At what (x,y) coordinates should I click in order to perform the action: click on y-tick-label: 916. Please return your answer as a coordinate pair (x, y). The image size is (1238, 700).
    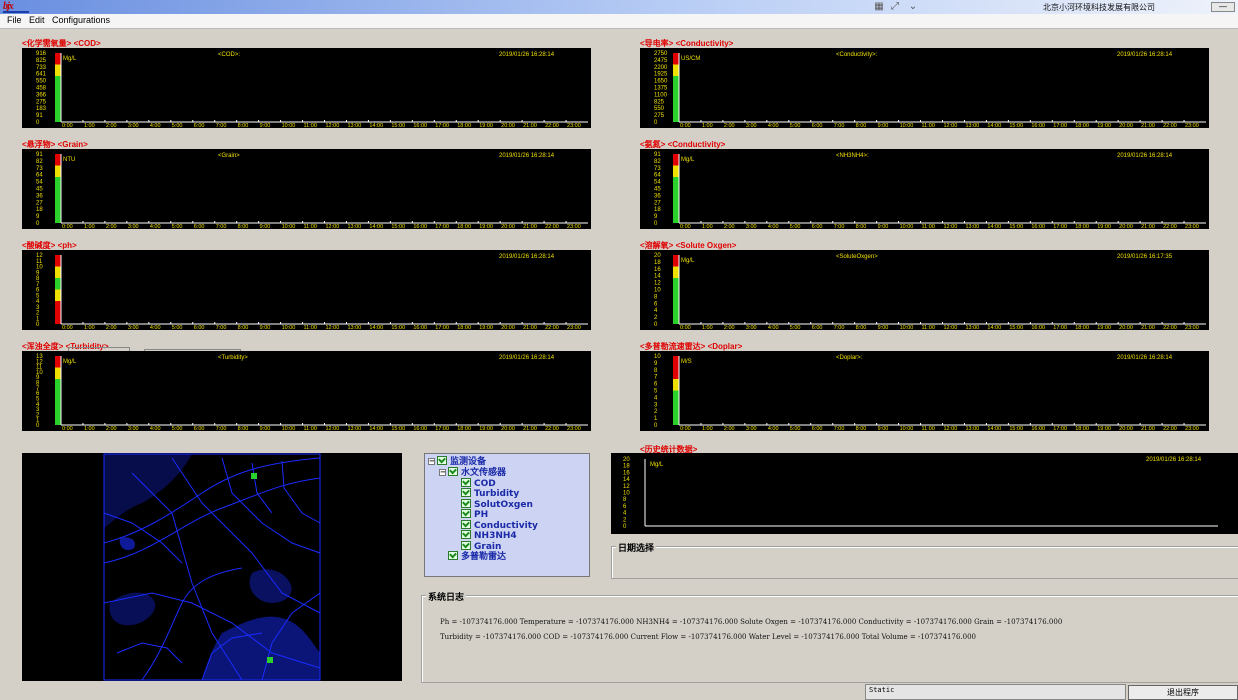
    Looking at the image, I should click on (41, 54).